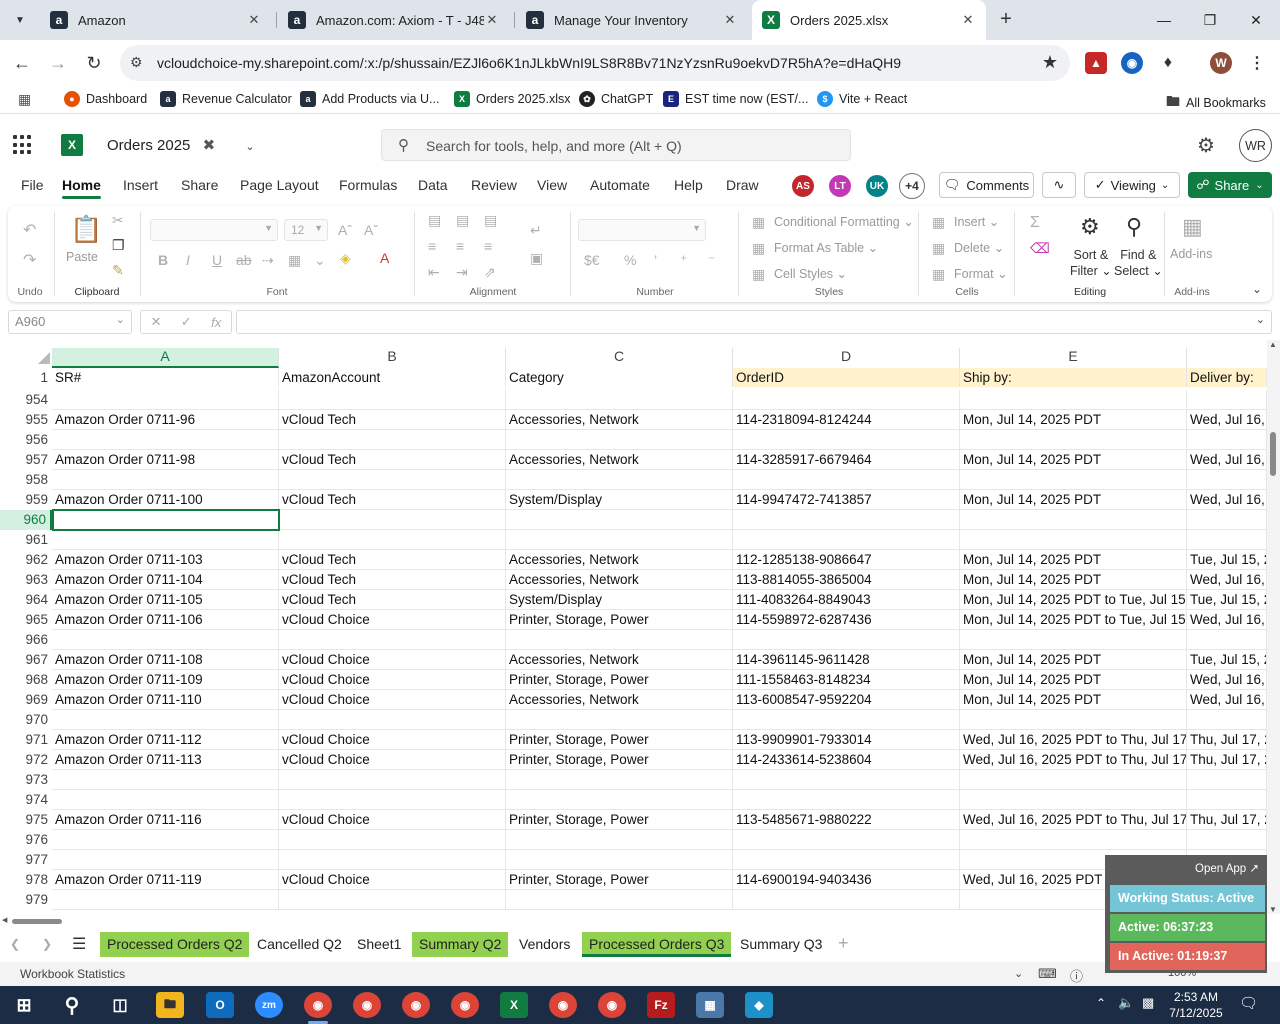 This screenshot has width=1280, height=1024. Describe the element at coordinates (165, 700) in the screenshot. I see `table-cell: Amazon Order 0711-110` at that location.